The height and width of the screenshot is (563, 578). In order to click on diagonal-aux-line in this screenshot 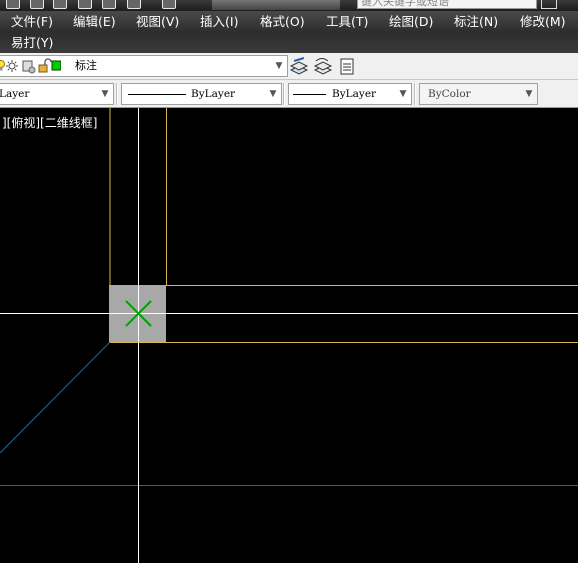, I will do `click(55, 397)`.